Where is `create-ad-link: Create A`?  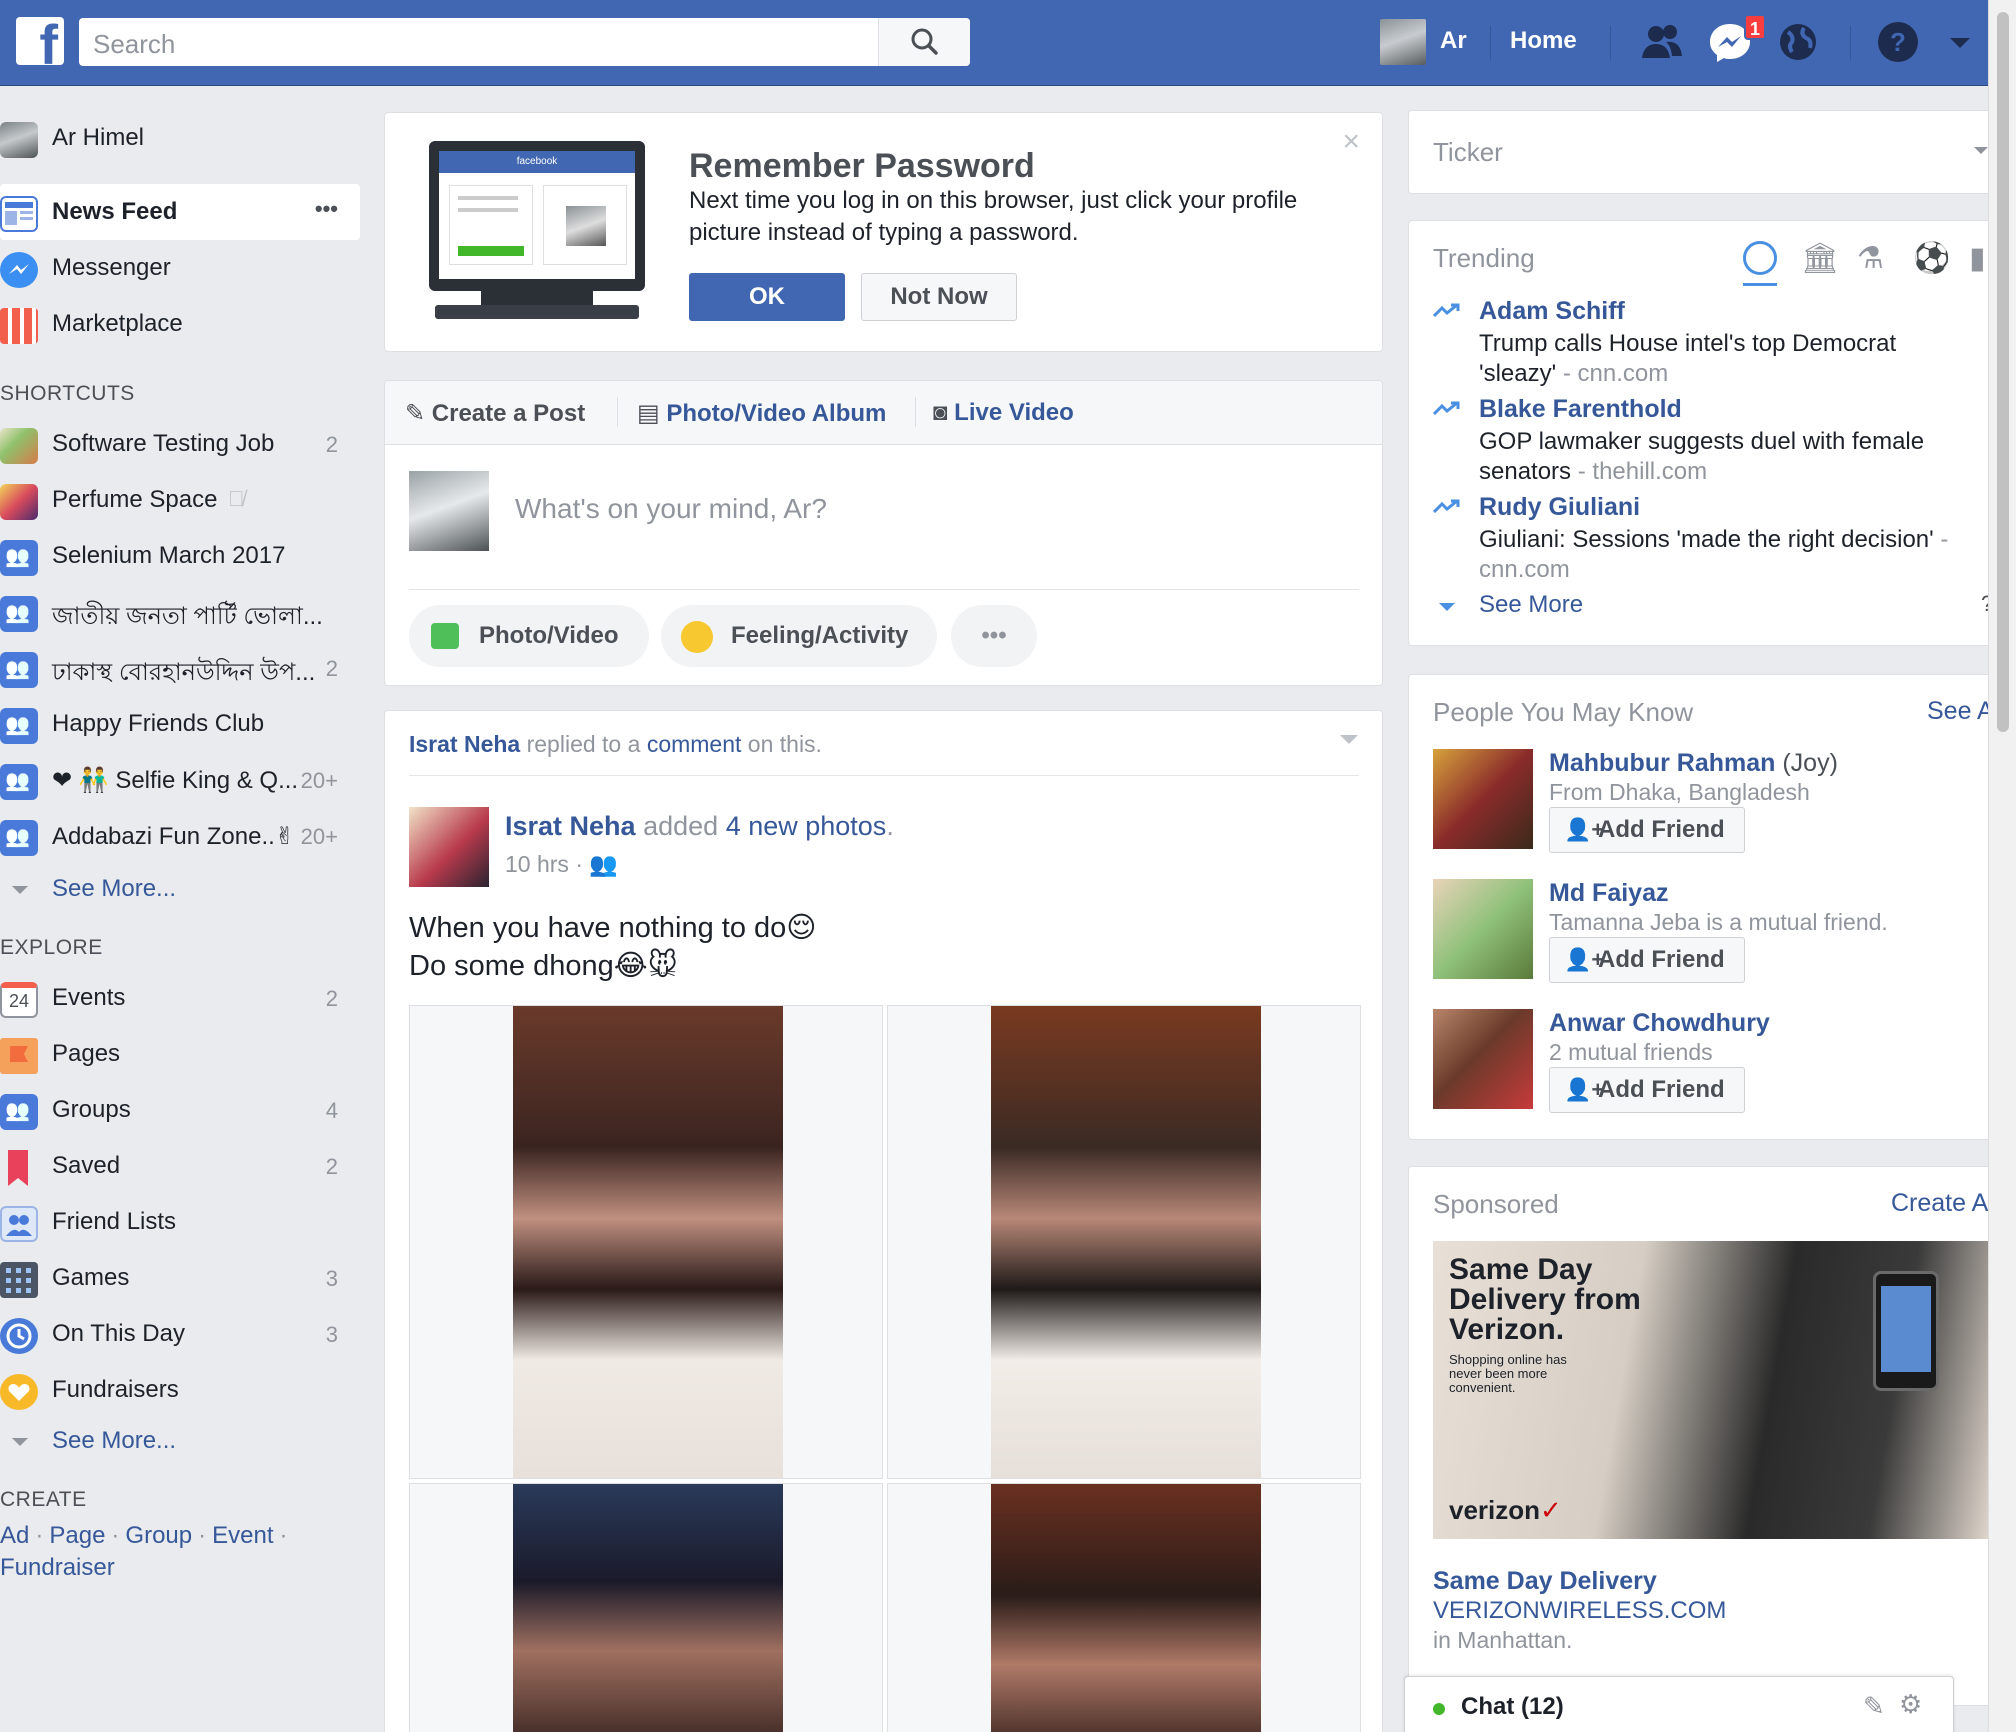 create-ad-link: Create A is located at coordinates (1939, 1203).